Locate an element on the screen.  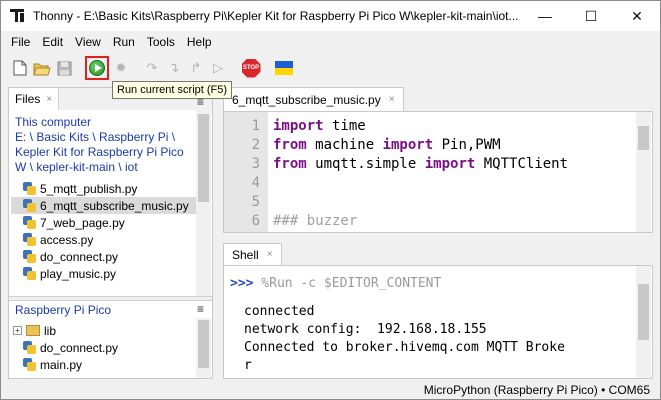
step-into-button: ↴ is located at coordinates (174, 68).